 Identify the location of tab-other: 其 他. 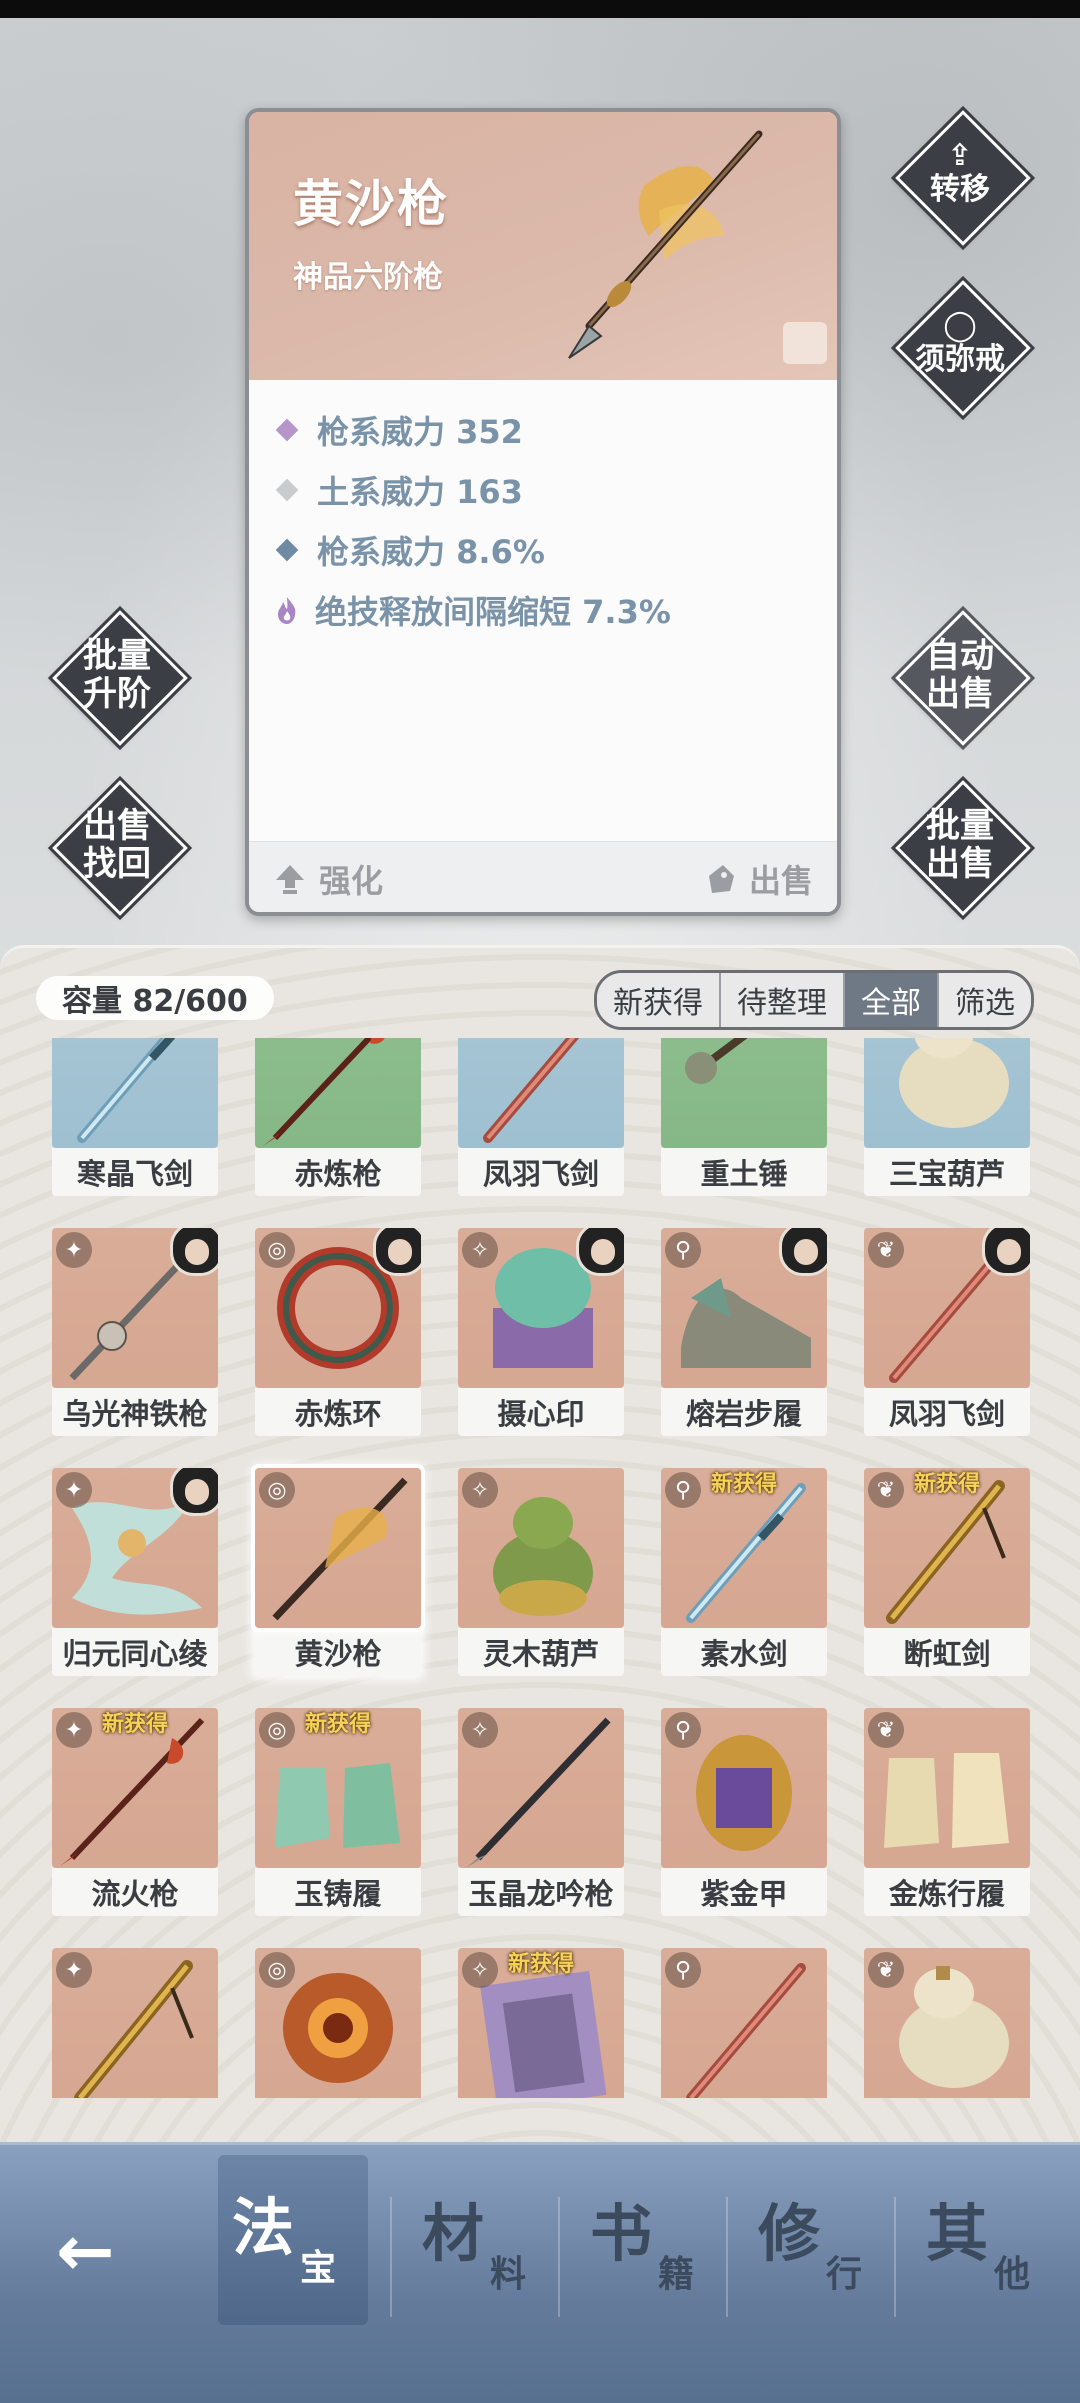
(987, 2253).